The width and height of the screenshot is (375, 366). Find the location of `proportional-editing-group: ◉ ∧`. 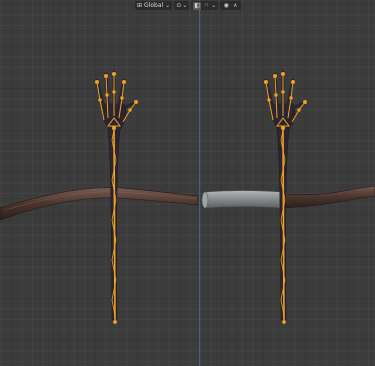

proportional-editing-group: ◉ ∧ is located at coordinates (231, 5).